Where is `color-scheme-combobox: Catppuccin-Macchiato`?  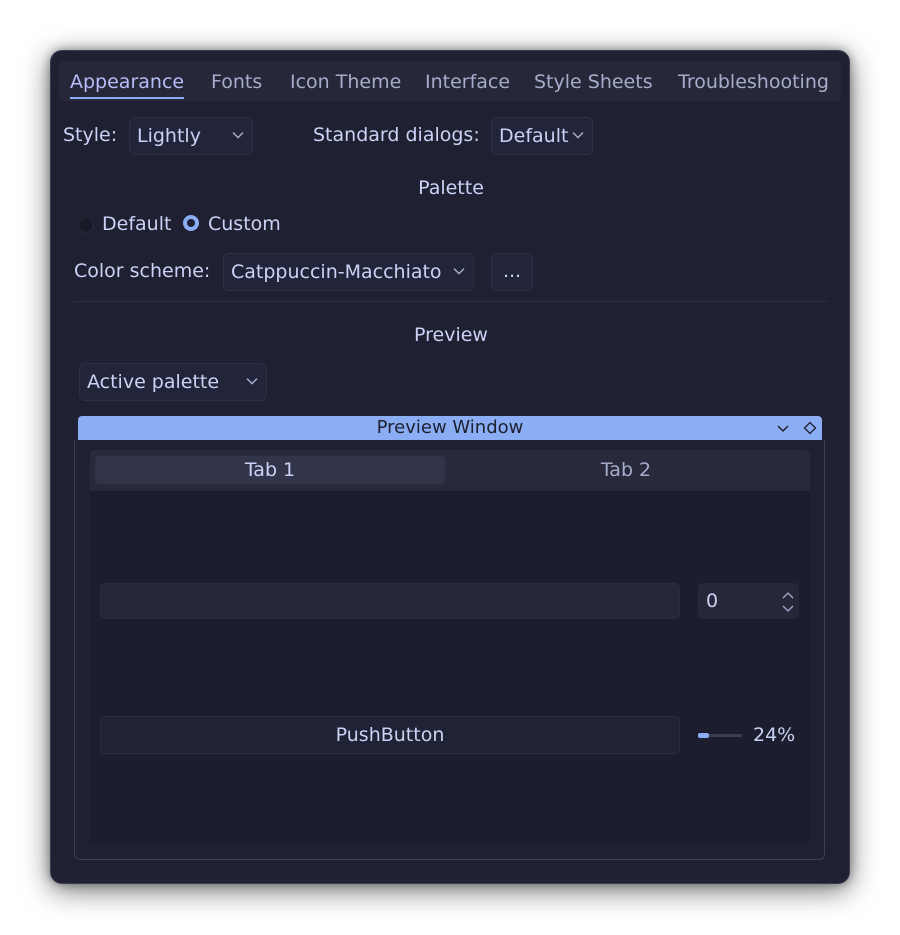 color-scheme-combobox: Catppuccin-Macchiato is located at coordinates (348, 272).